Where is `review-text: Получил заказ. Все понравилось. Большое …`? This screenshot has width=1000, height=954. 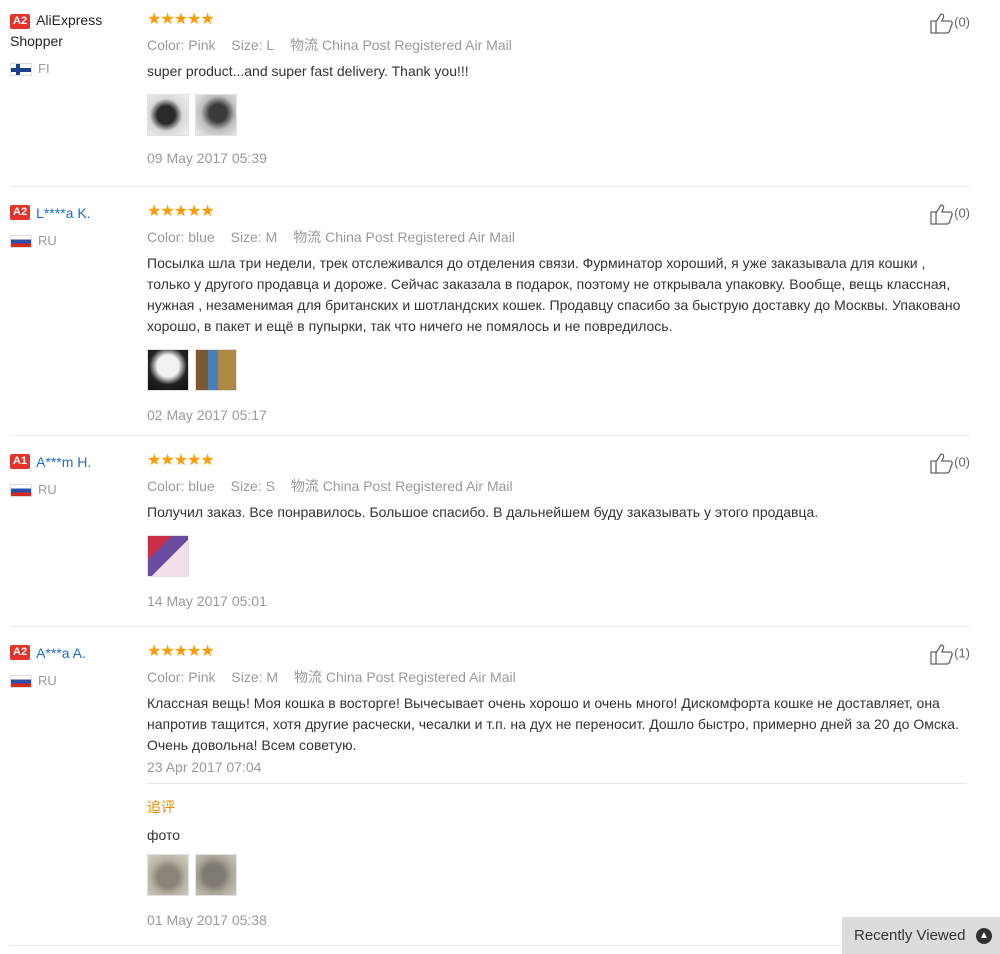 review-text: Получил заказ. Все понравилось. Большое … is located at coordinates (483, 512).